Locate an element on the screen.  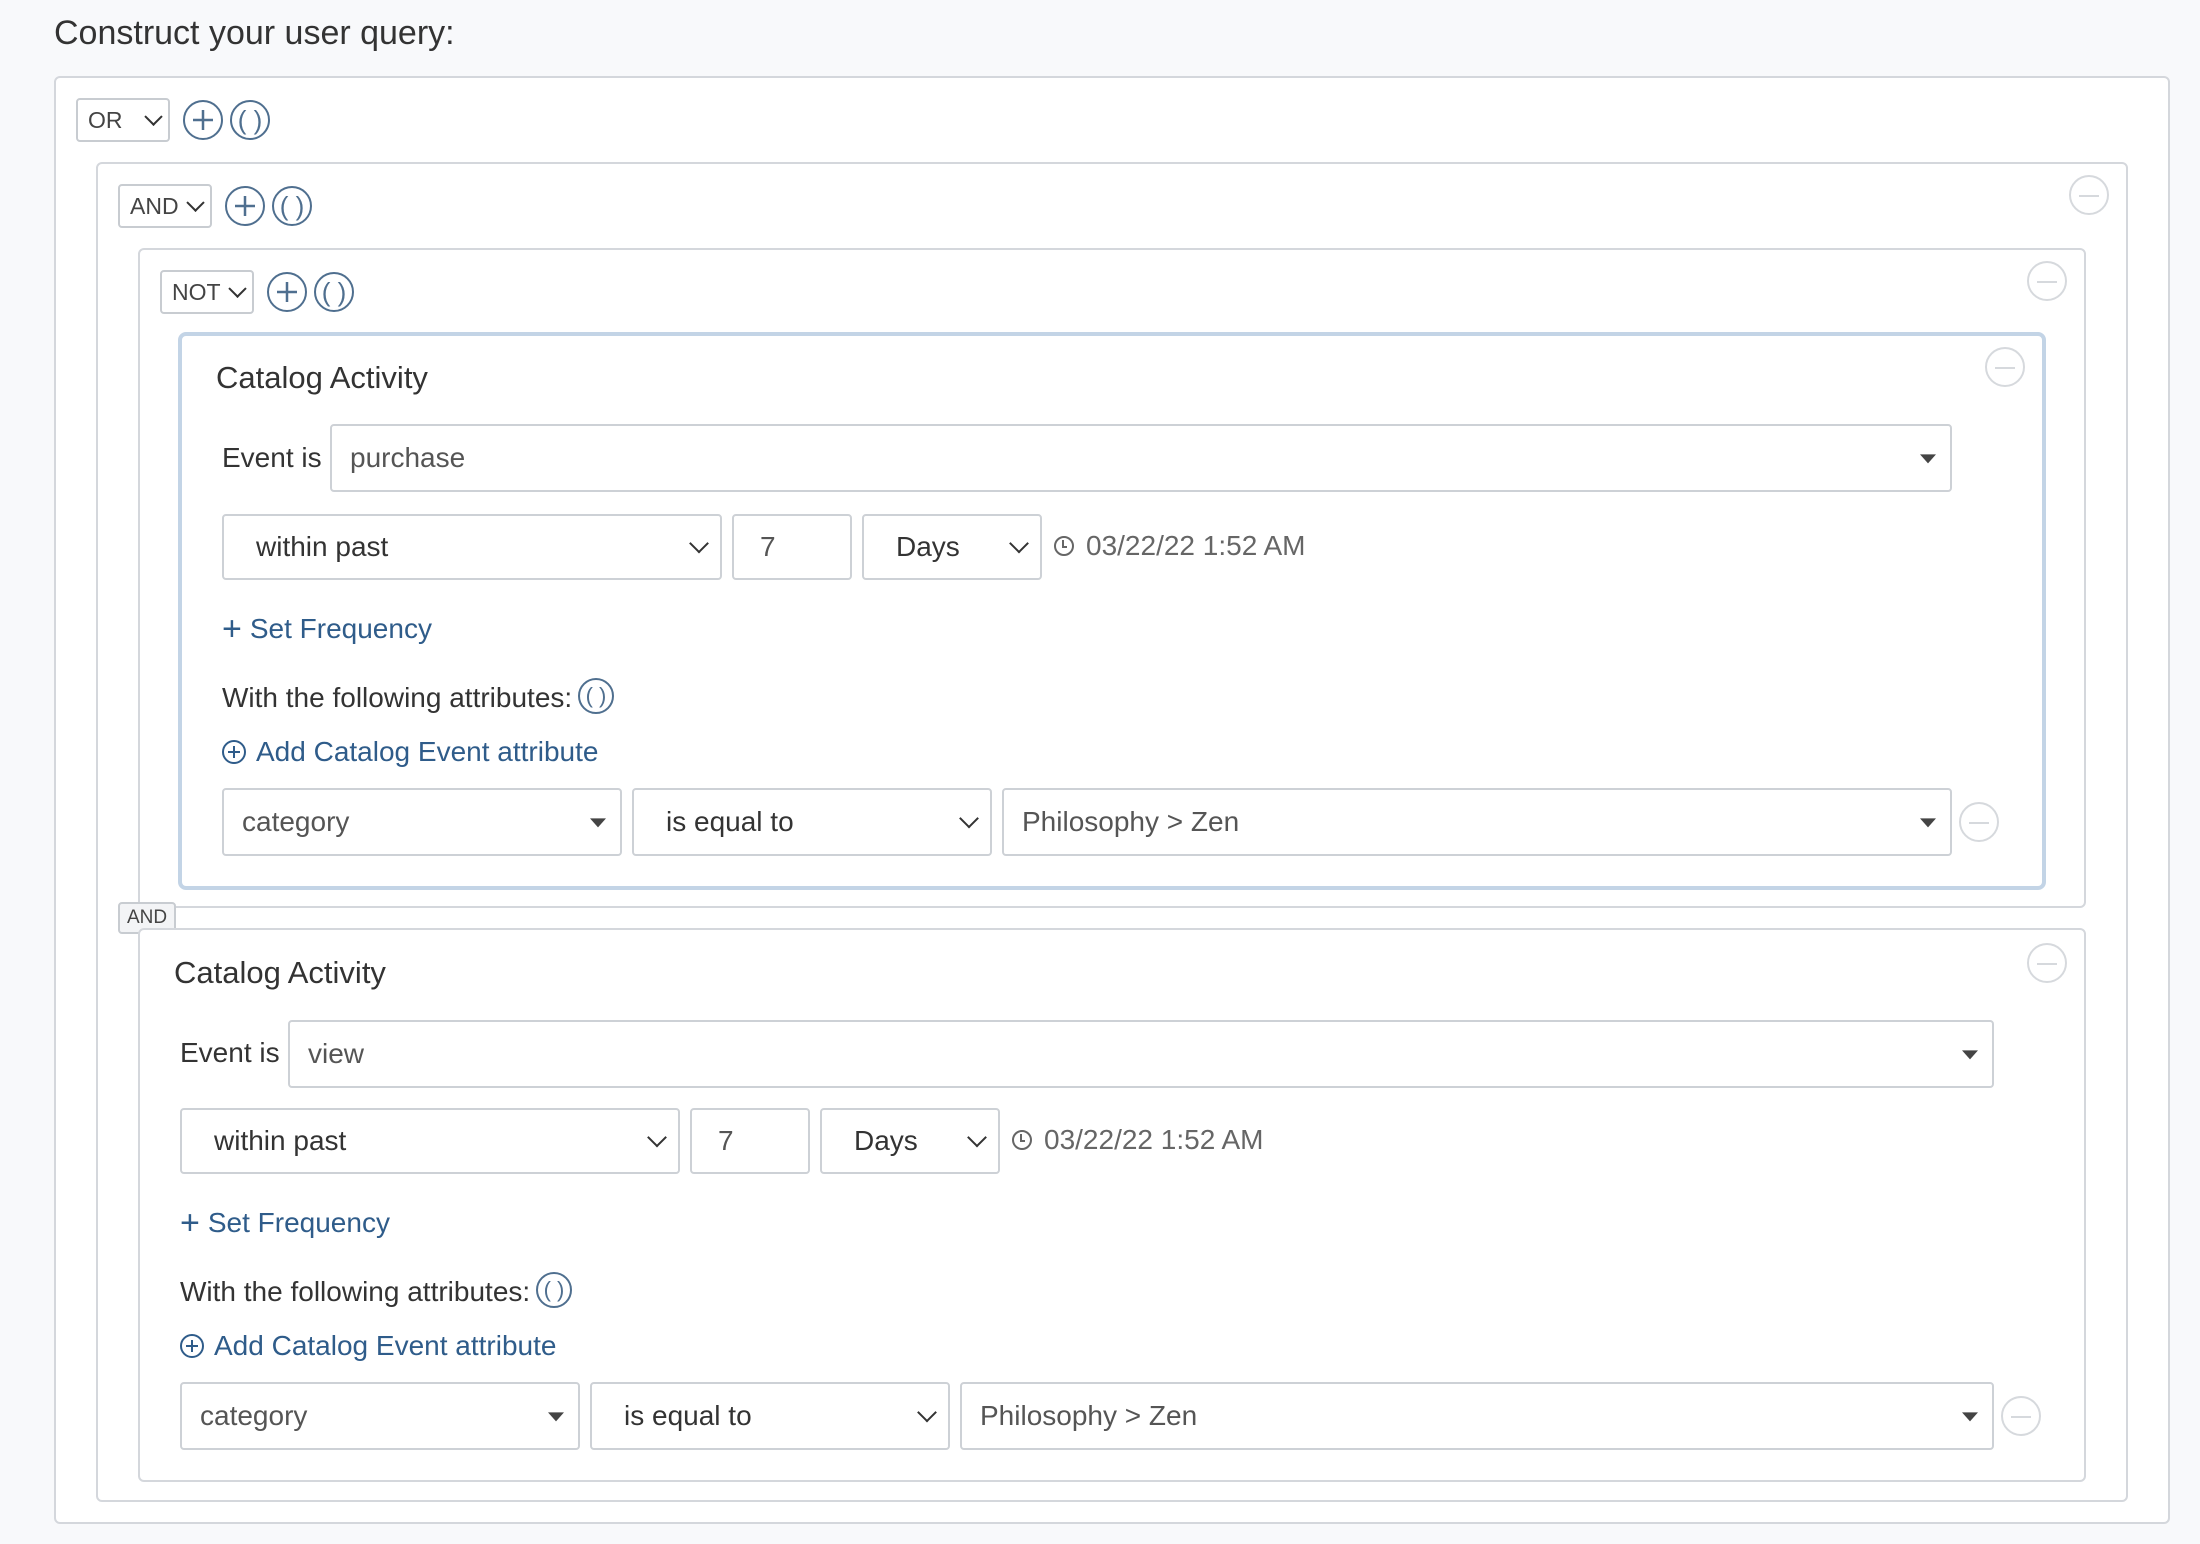
group-not-operator-select: NOT is located at coordinates (207, 292).